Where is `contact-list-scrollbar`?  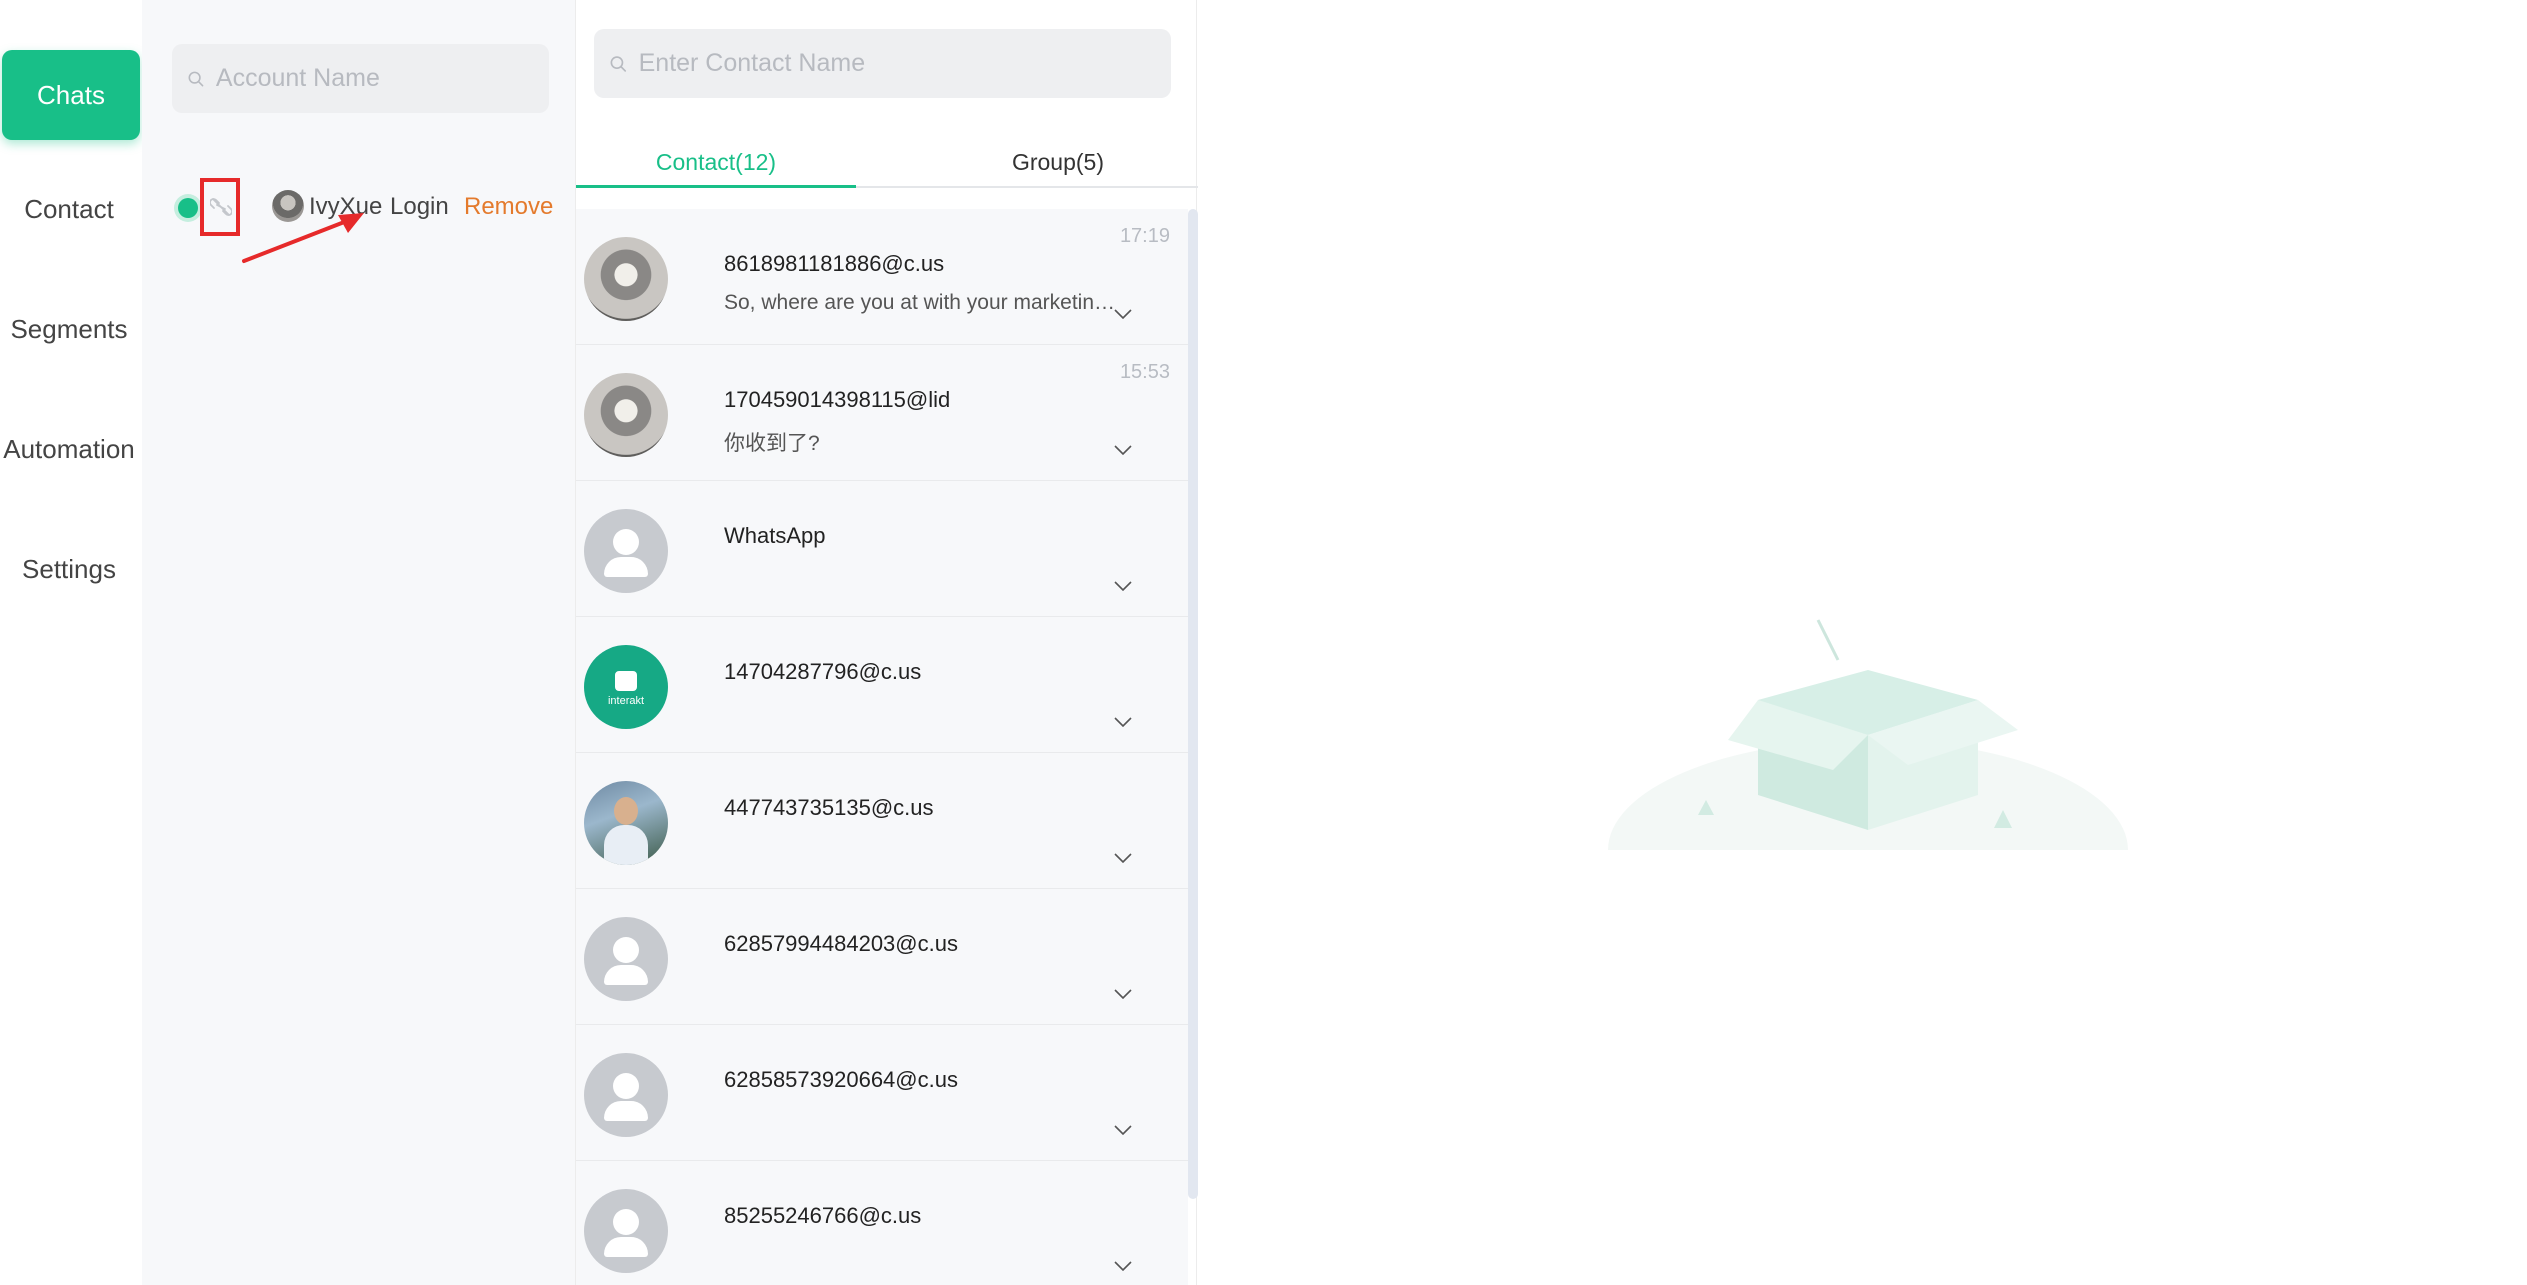
contact-list-scrollbar is located at coordinates (1193, 704).